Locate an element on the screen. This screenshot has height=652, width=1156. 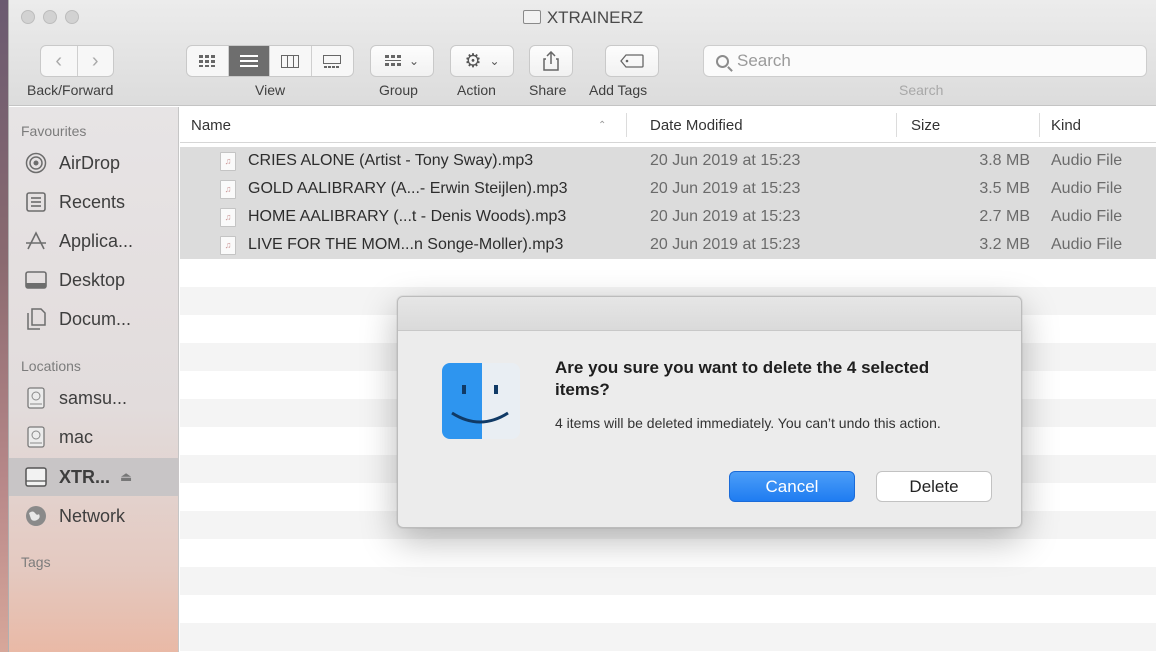
sidebar-item-recents: Recents is located at coordinates (94, 202).